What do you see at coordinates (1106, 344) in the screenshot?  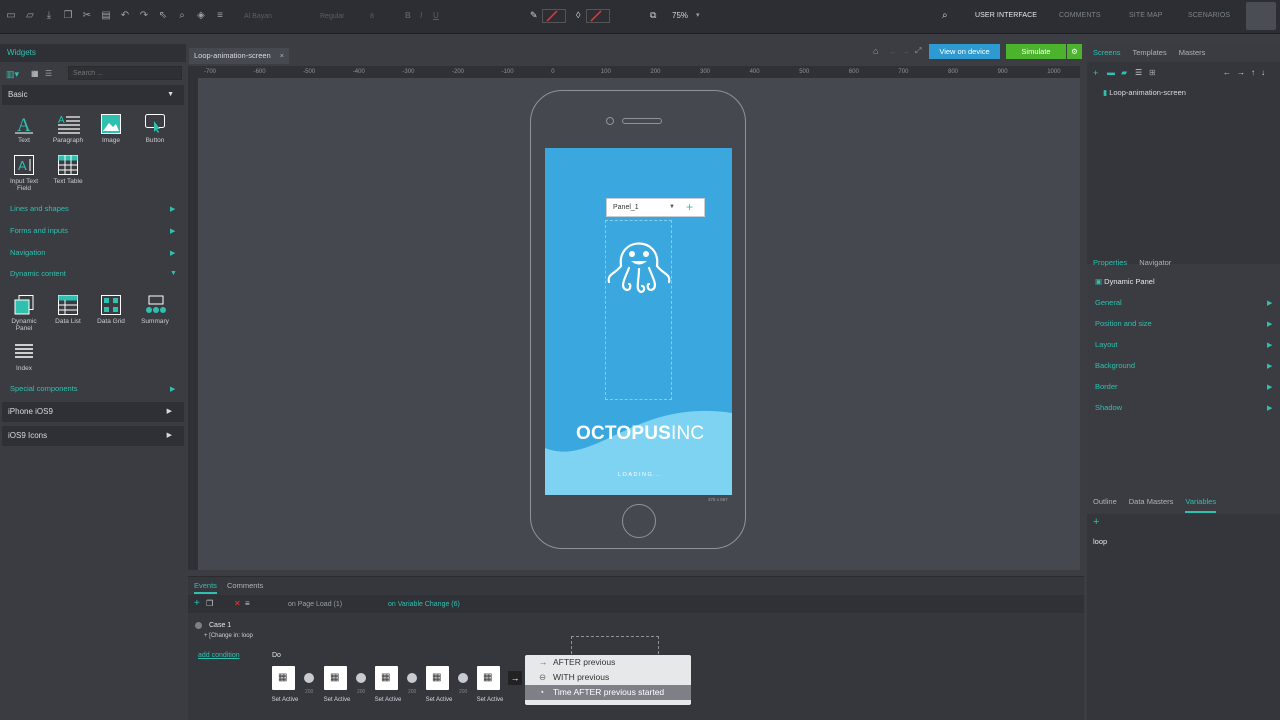 I see `prop-layout: Layout` at bounding box center [1106, 344].